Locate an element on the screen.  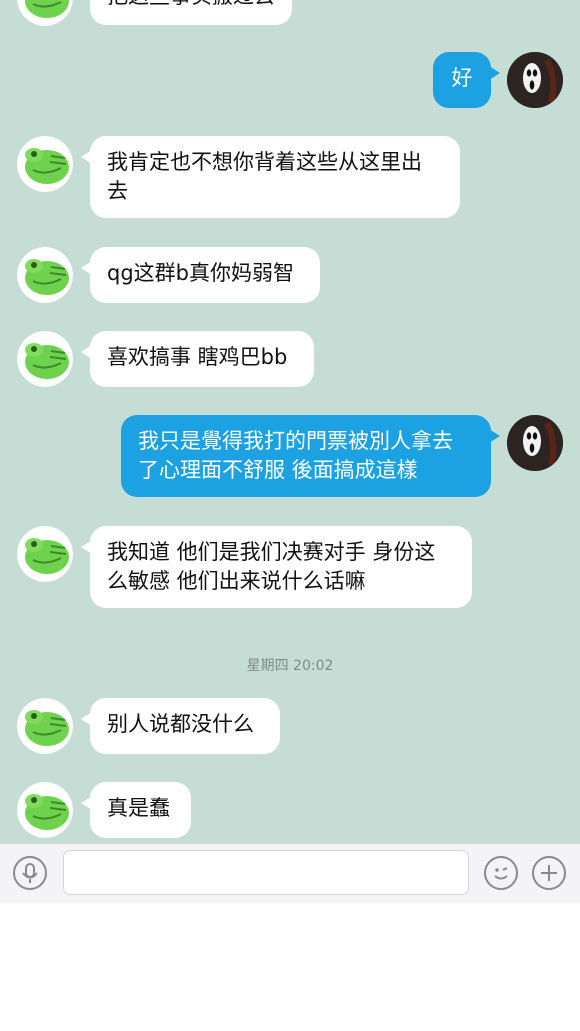
plus-button is located at coordinates (549, 873).